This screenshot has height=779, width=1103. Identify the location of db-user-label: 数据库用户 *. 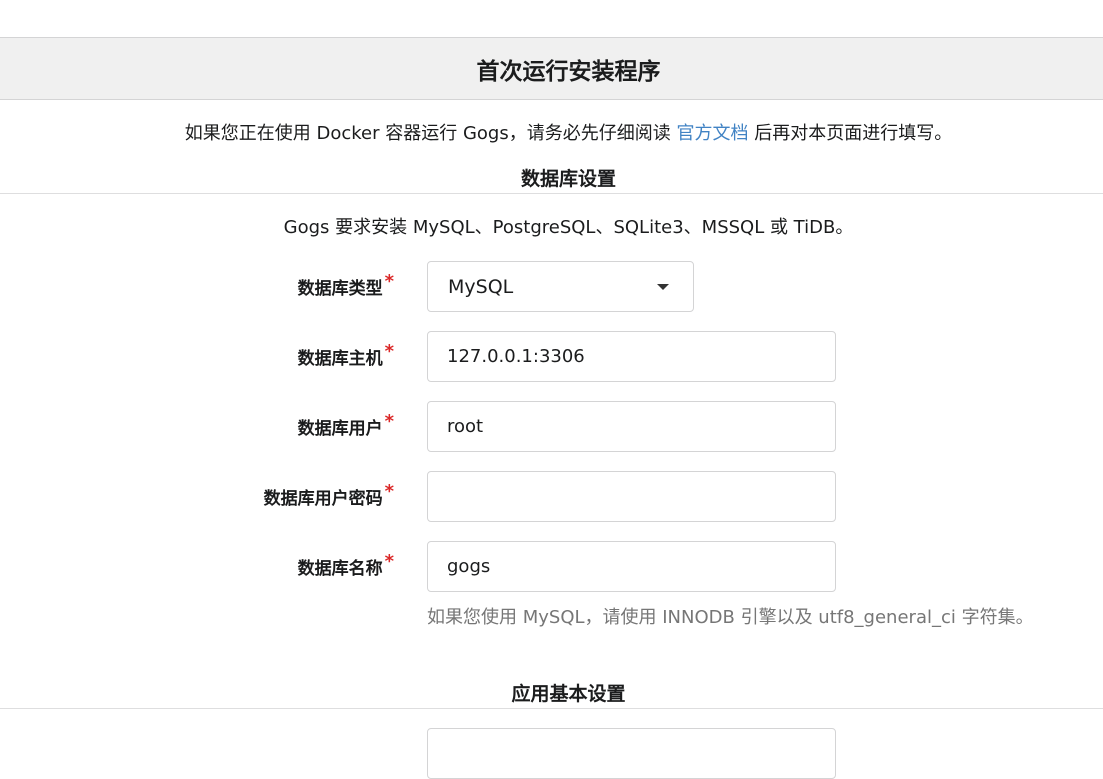
(200, 425).